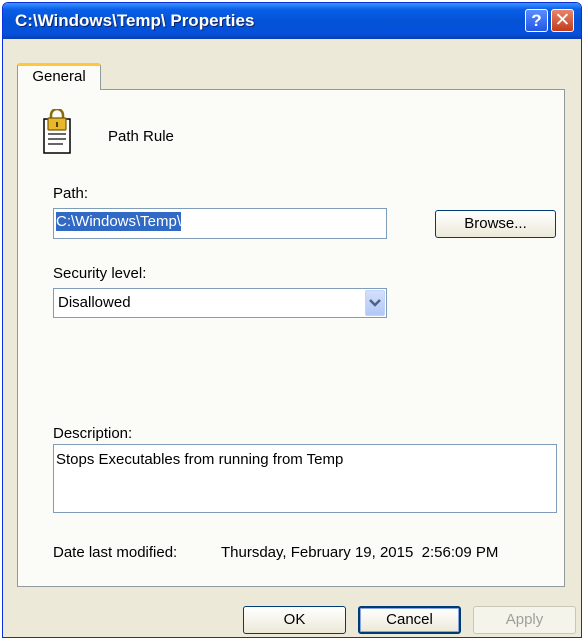 This screenshot has height=641, width=585. Describe the element at coordinates (93, 433) in the screenshot. I see `description-label: Description:` at that location.